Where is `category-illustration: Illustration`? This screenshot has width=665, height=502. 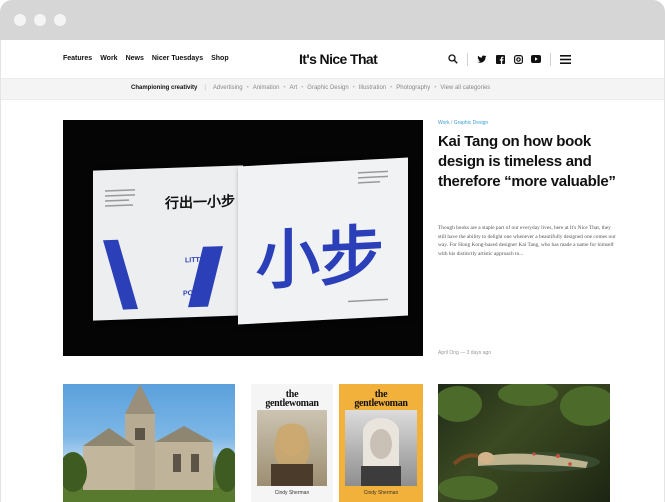
category-illustration: Illustration is located at coordinates (372, 88).